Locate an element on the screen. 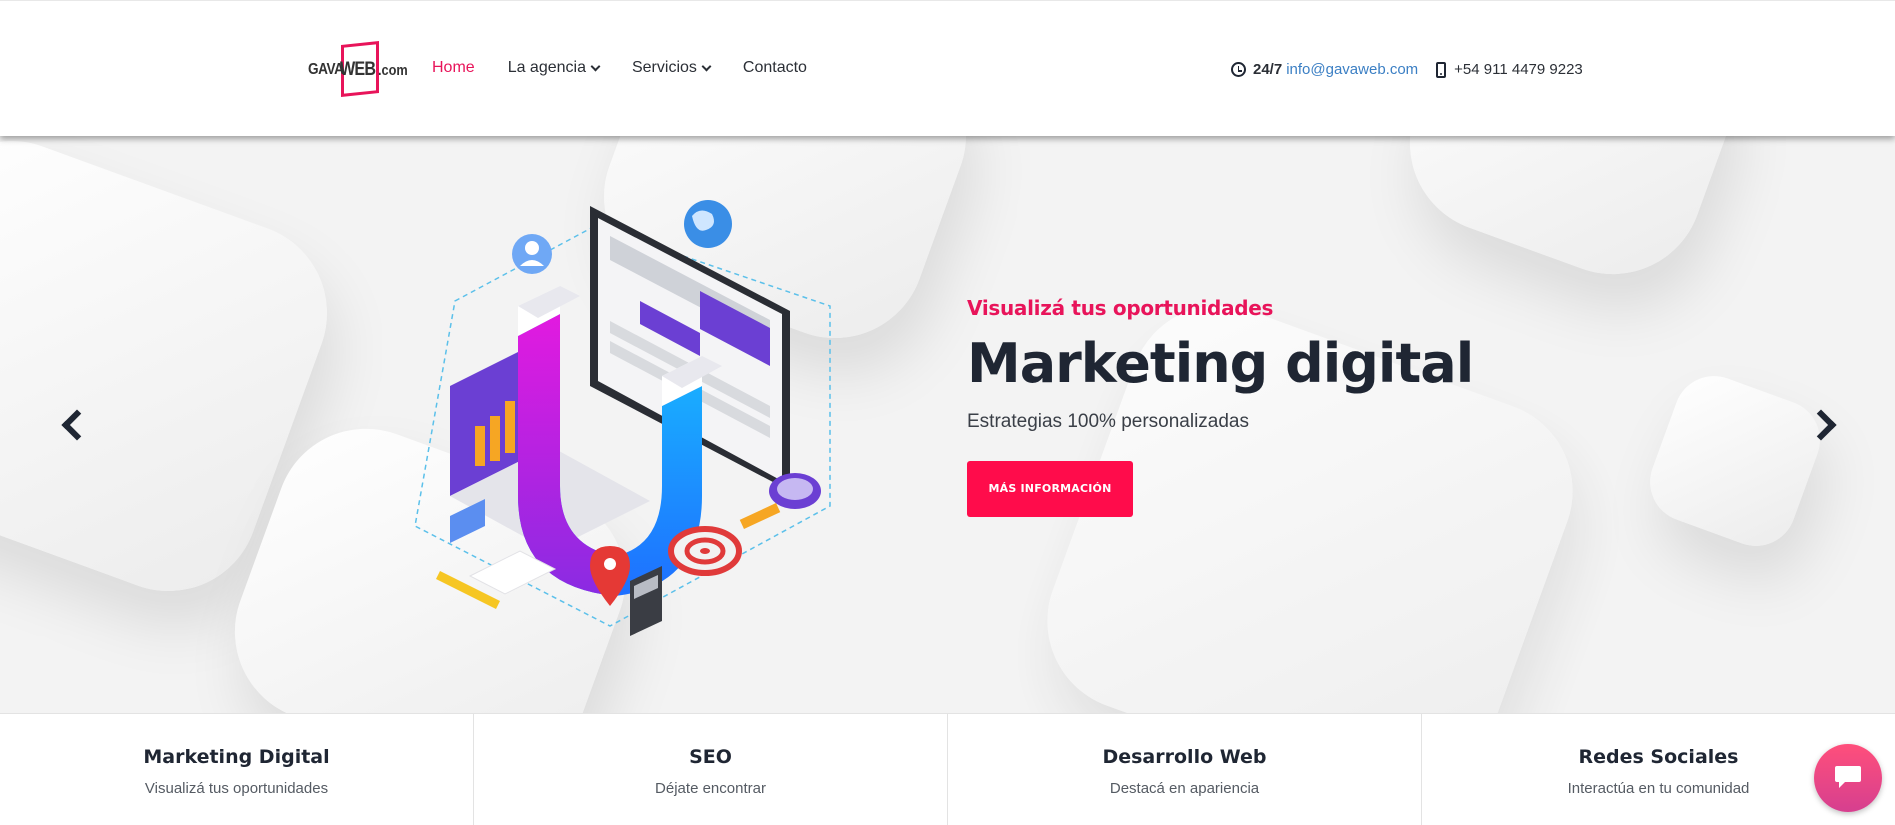 The width and height of the screenshot is (1895, 825). logo-text-com: .com is located at coordinates (393, 70).